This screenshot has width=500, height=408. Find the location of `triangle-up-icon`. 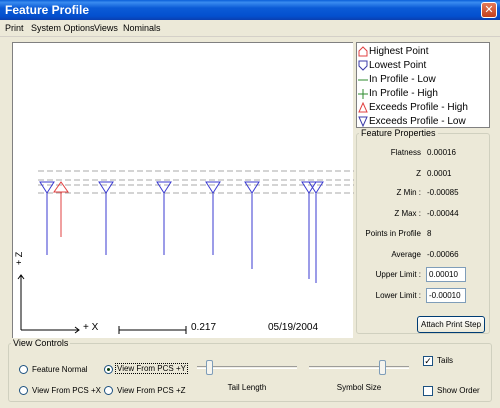

triangle-up-icon is located at coordinates (363, 107).